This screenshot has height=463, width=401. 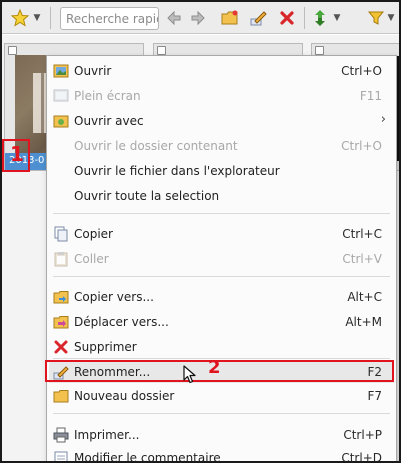 I want to click on menu-item-edit-comment: Modifier le commentaire Ctrl+D, so click(x=221, y=455).